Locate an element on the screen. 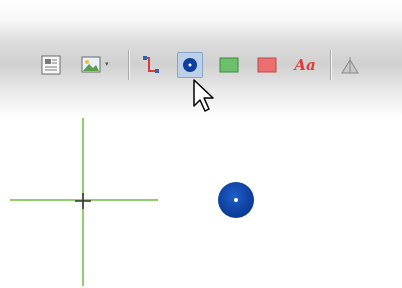 The height and width of the screenshot is (288, 402). connector-line-icon is located at coordinates (151, 64).